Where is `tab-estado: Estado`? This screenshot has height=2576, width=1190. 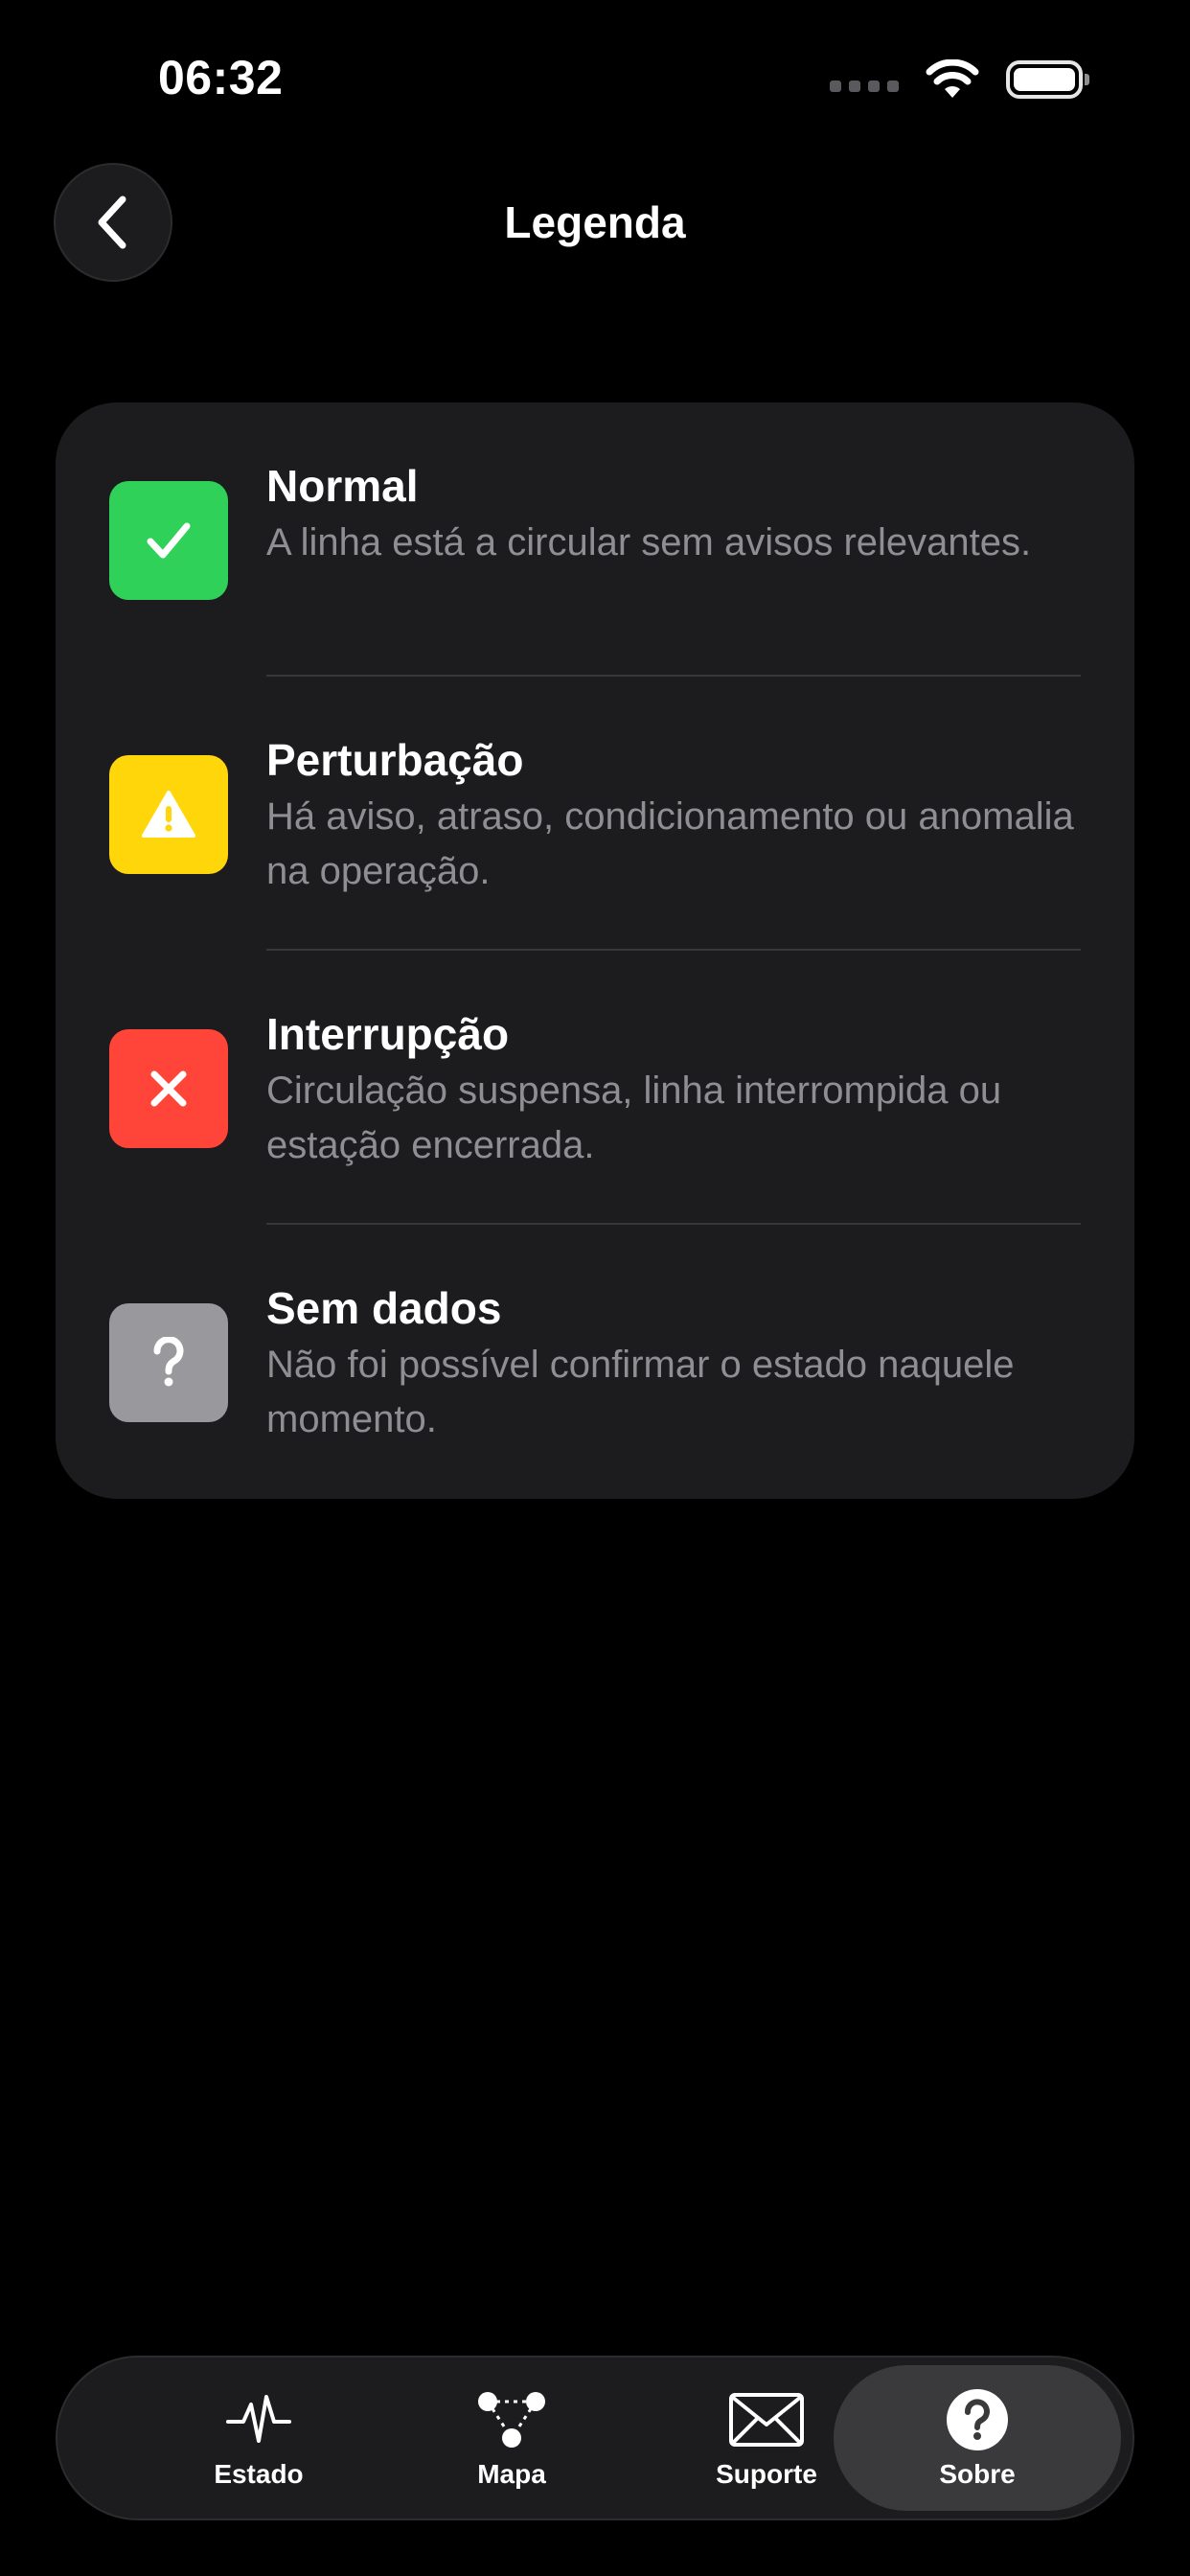
tab-estado: Estado is located at coordinates (258, 2438).